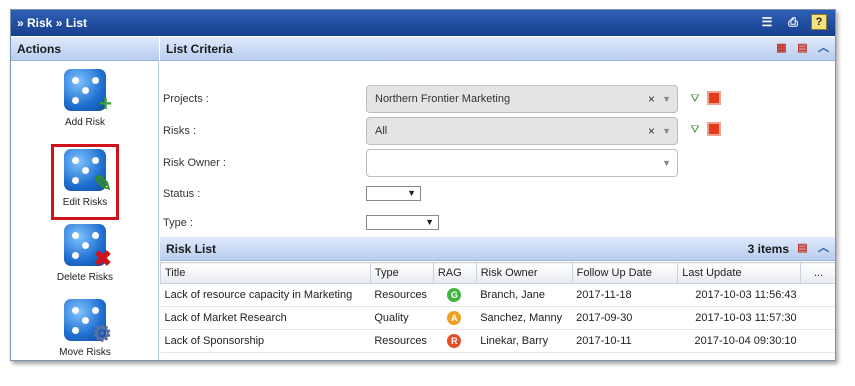 The height and width of the screenshot is (386, 855). I want to click on window-title: » Risk » List, so click(52, 23).